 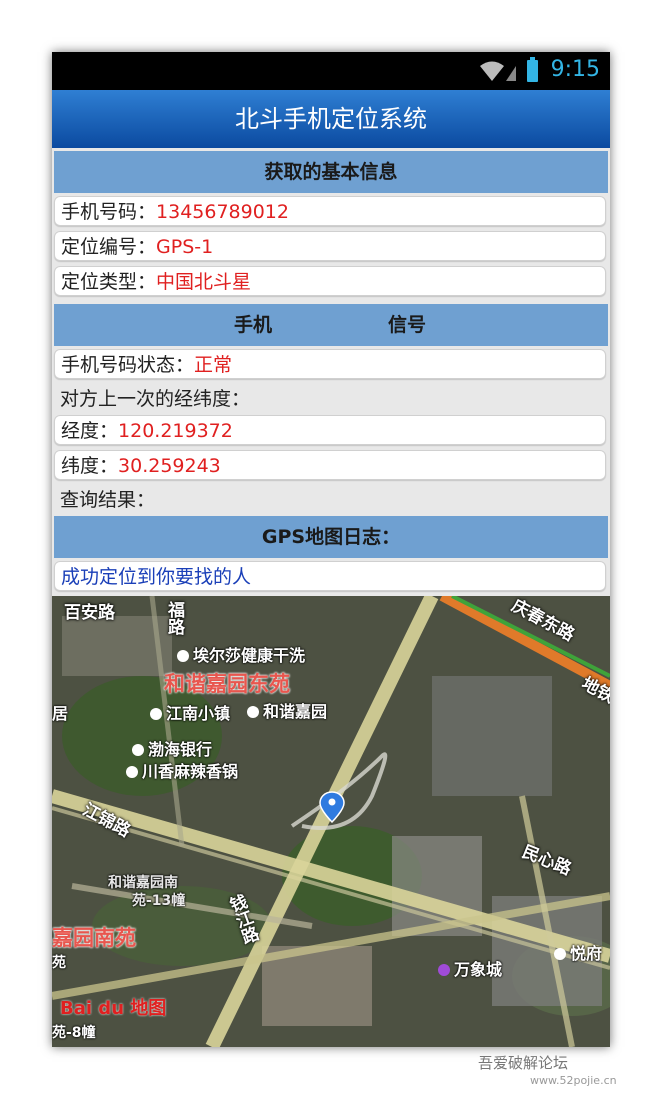 What do you see at coordinates (59, 963) in the screenshot?
I see `map-label-yuan: 苑` at bounding box center [59, 963].